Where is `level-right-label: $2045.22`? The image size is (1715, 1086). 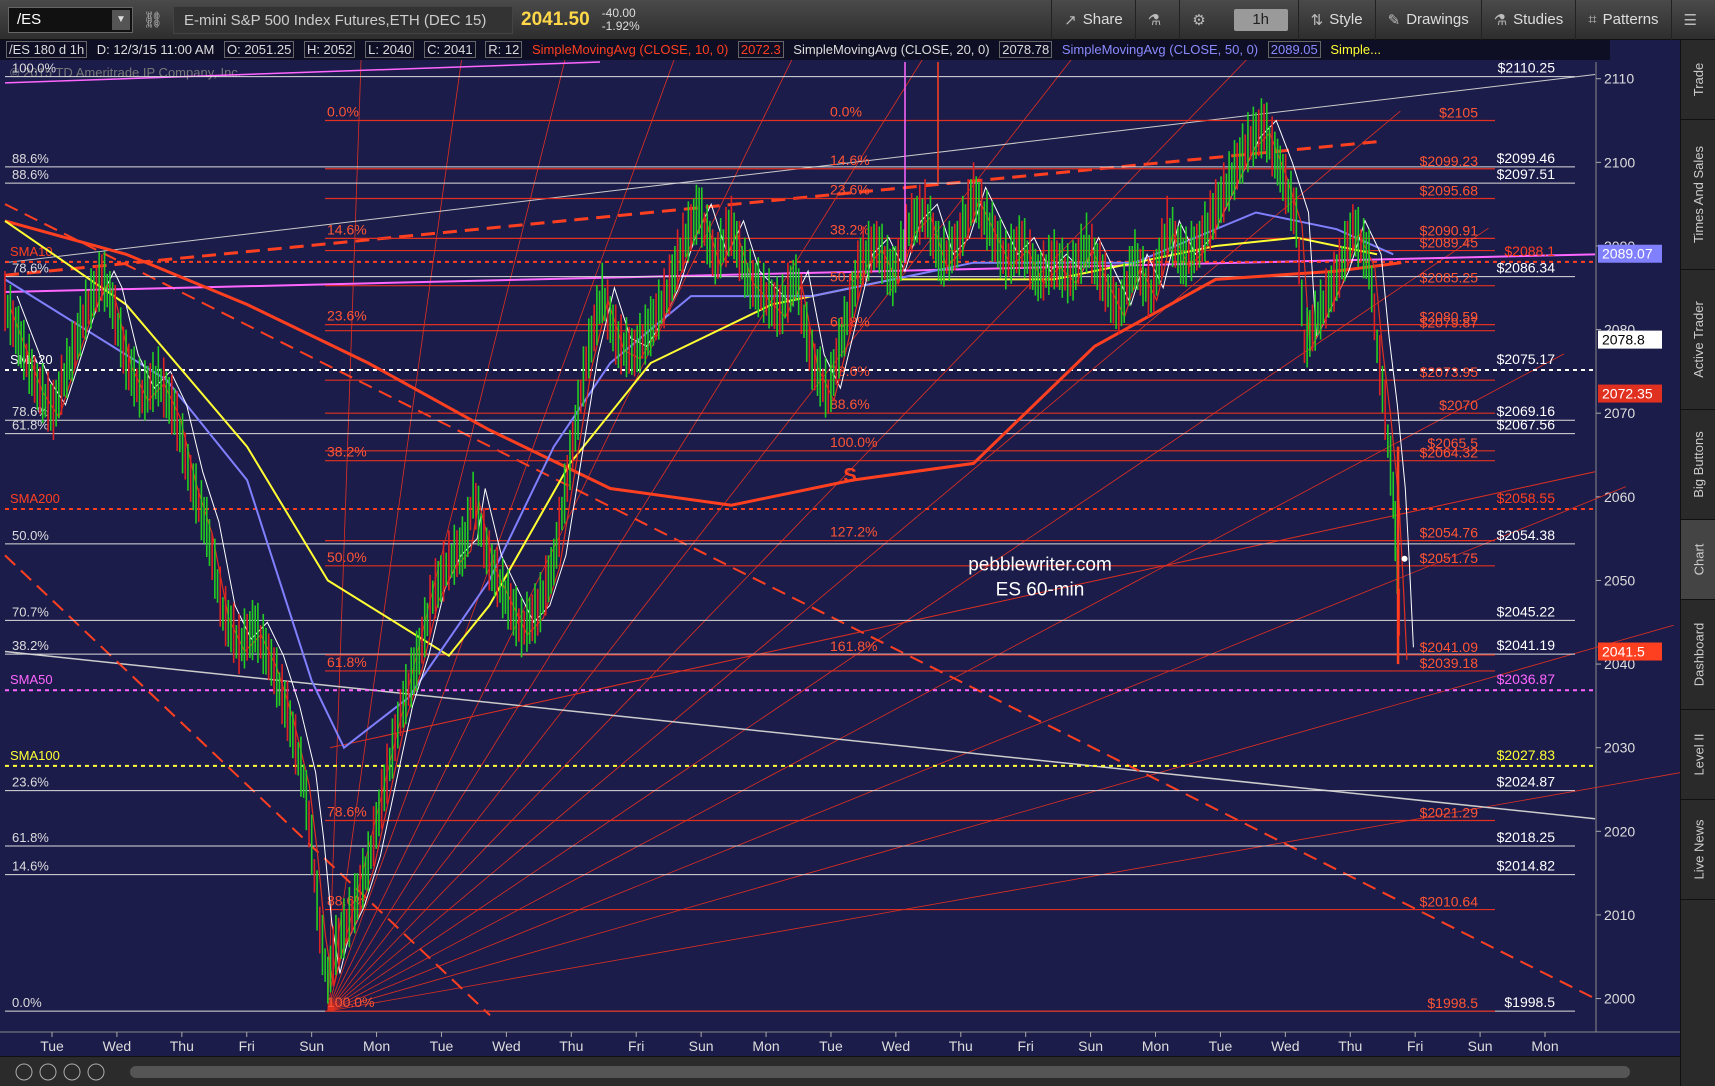 level-right-label: $2045.22 is located at coordinates (1526, 611).